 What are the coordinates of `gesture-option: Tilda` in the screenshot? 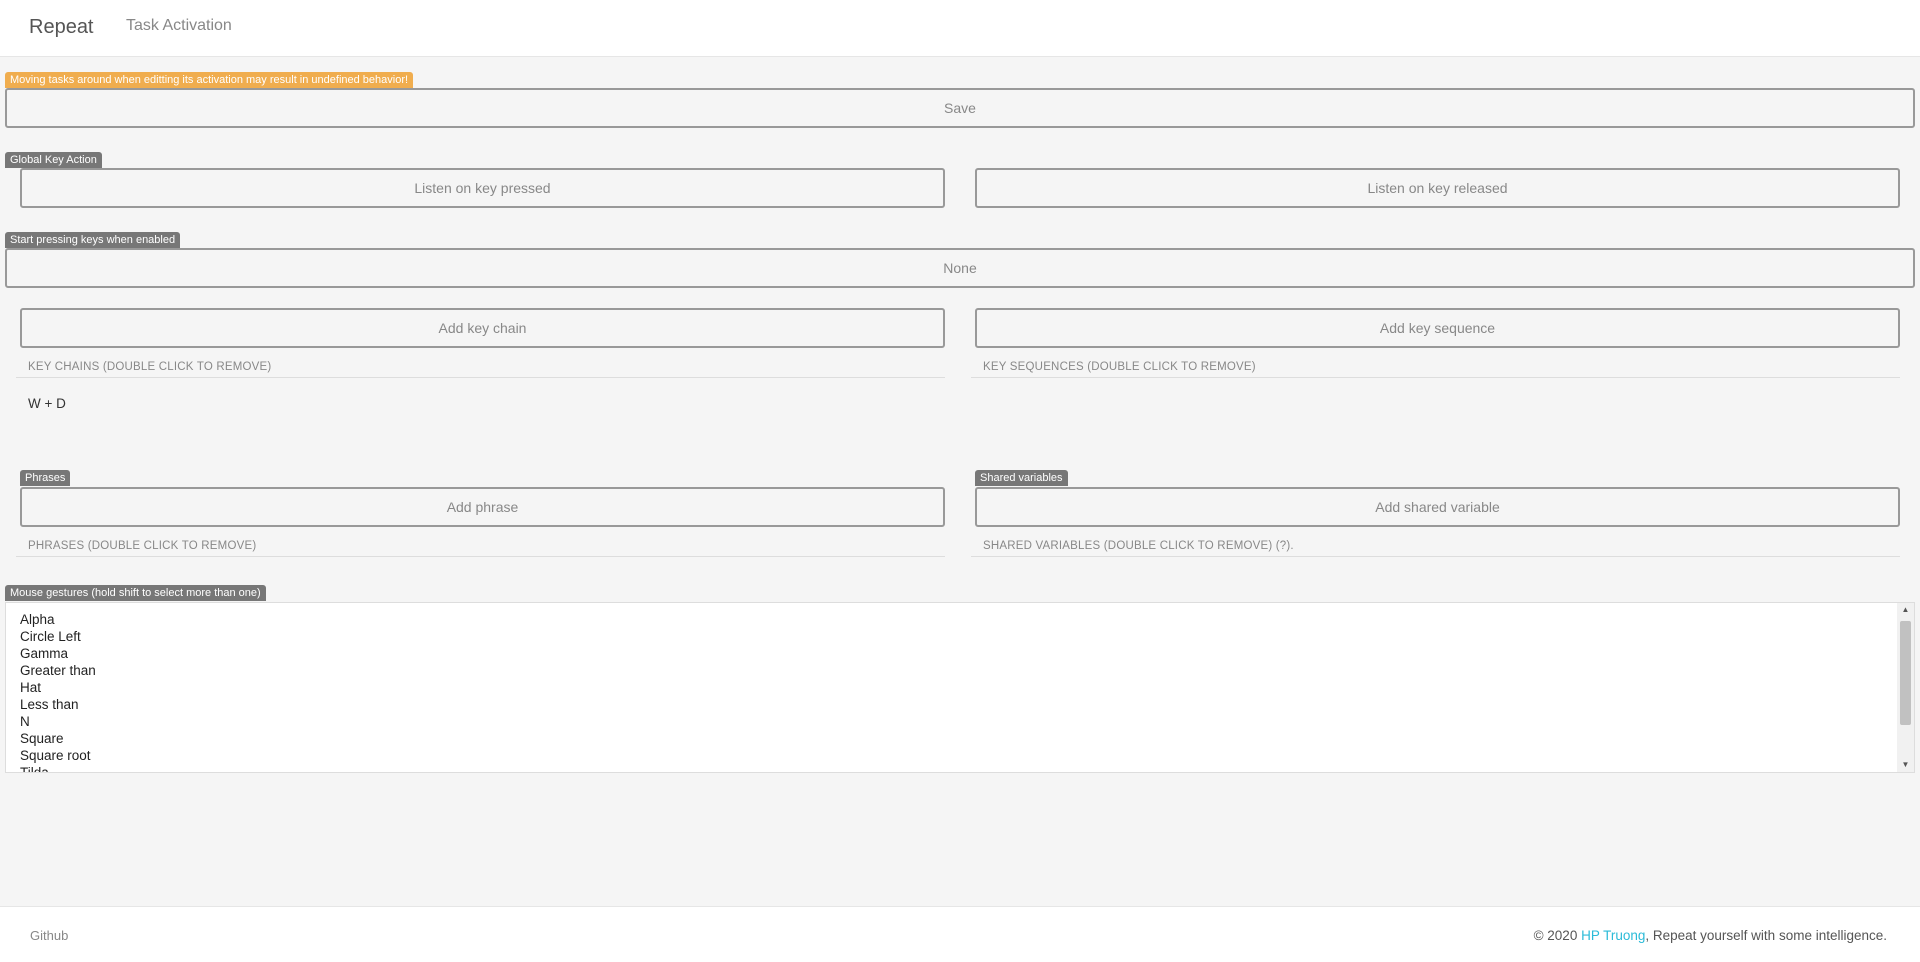 It's located at (960, 768).